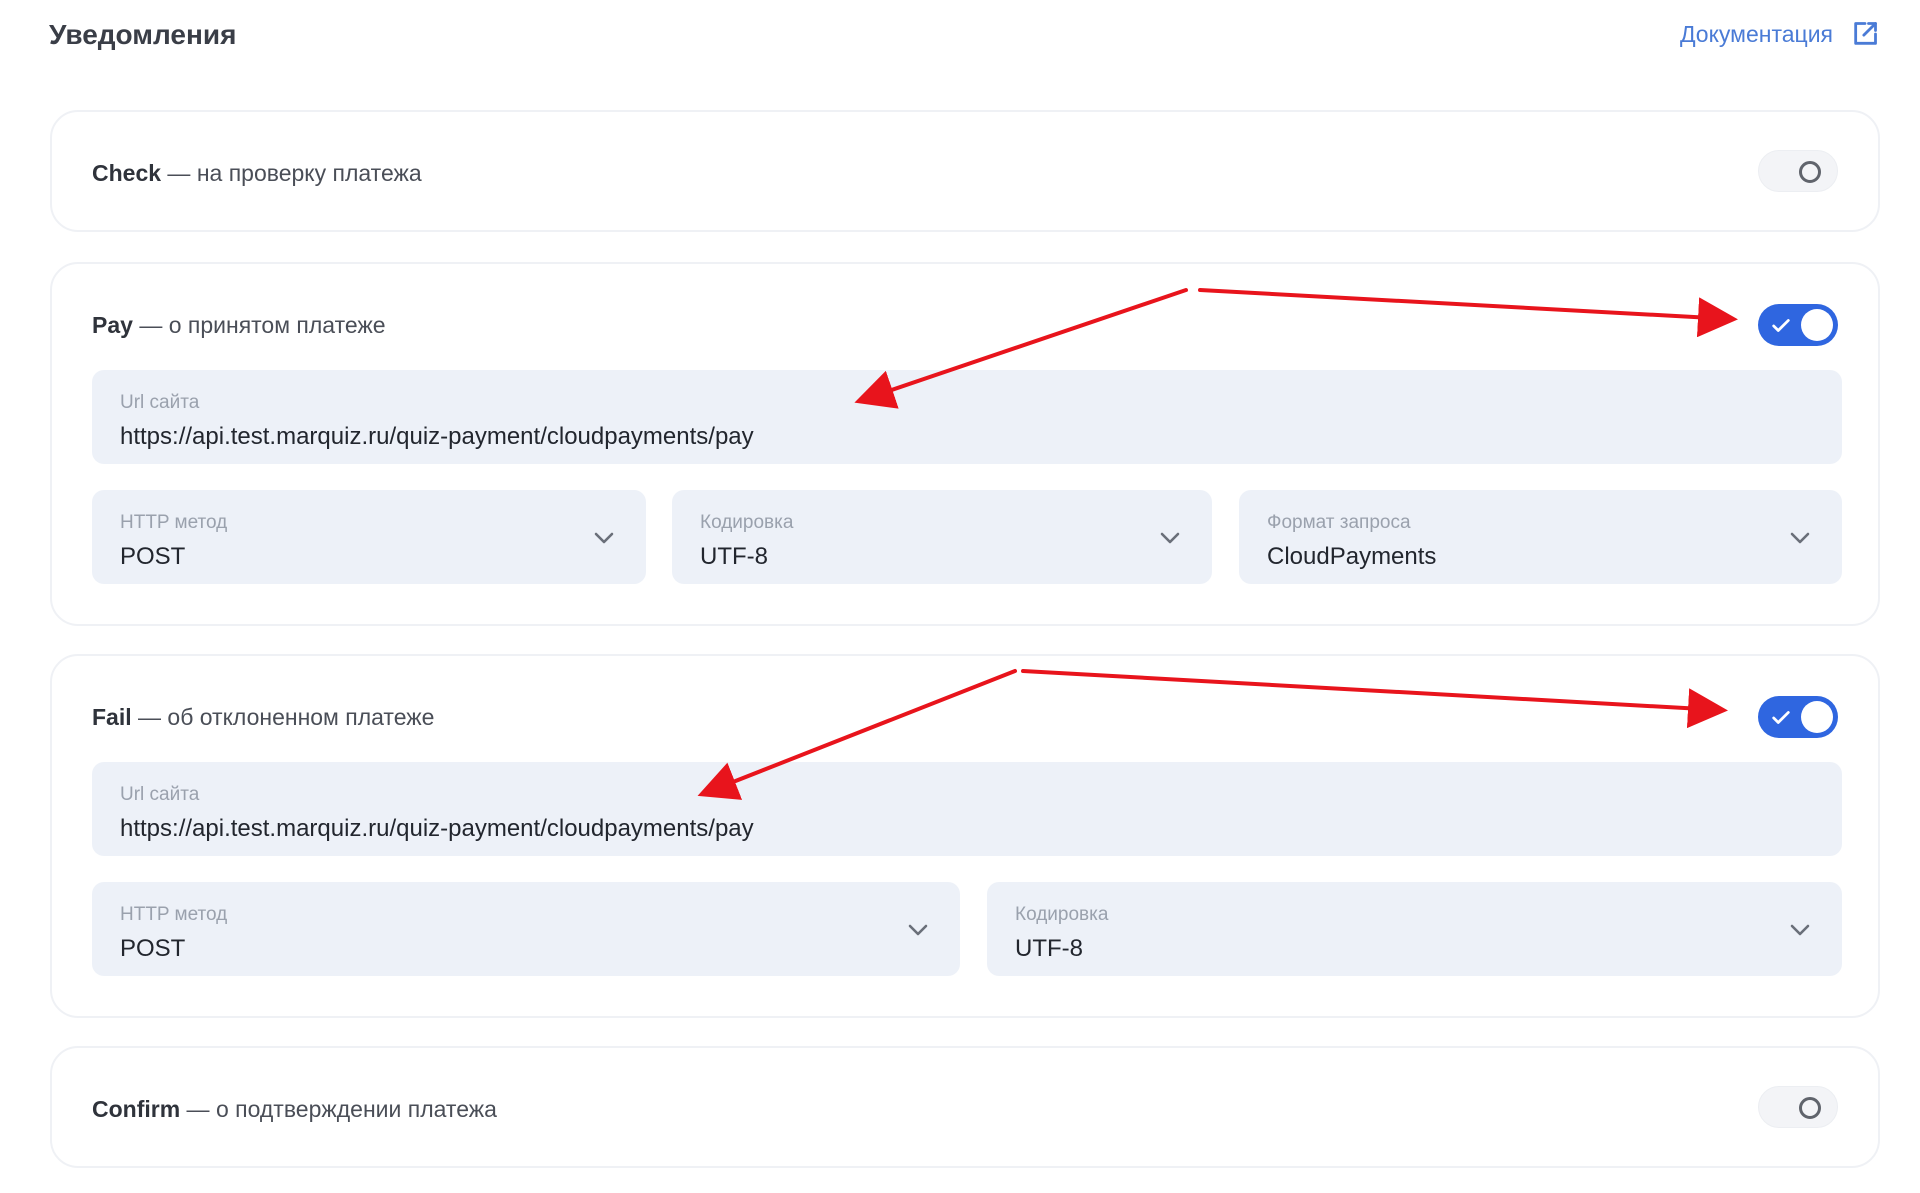 This screenshot has width=1920, height=1193. I want to click on check-card-description: — на проверку платежа, so click(291, 173).